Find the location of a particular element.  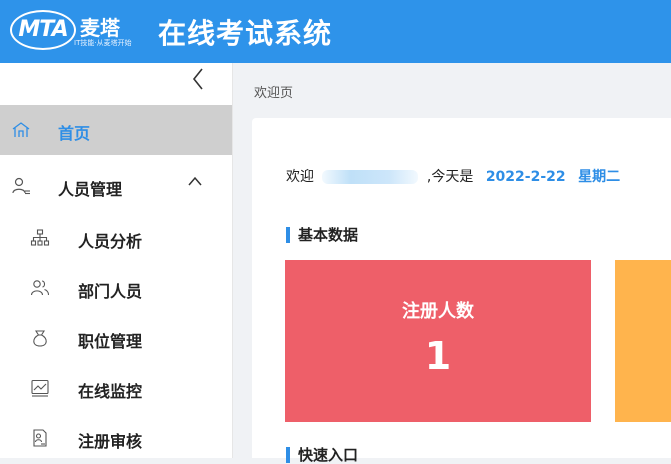

org-chart-icon is located at coordinates (40, 238).